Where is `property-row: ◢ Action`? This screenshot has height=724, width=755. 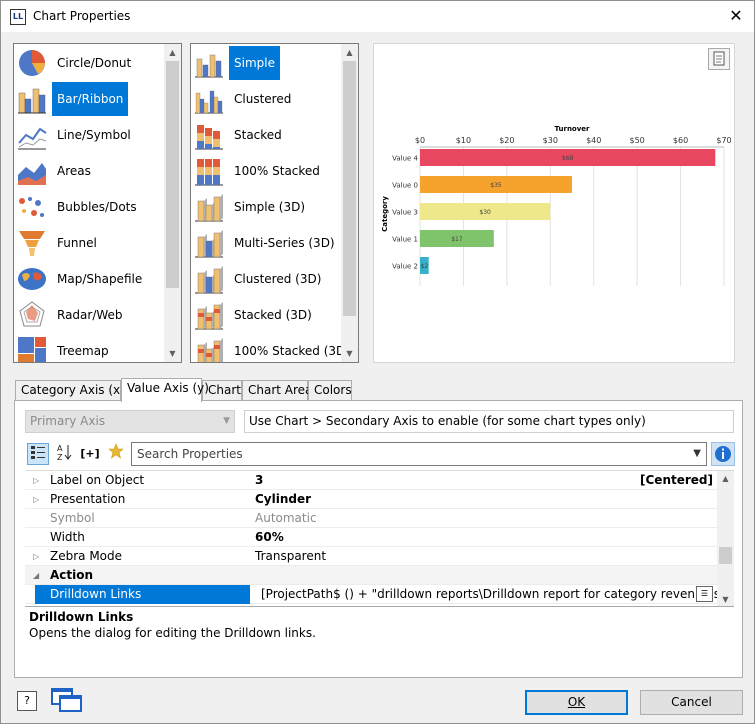
property-row: ◢ Action is located at coordinates (371, 575).